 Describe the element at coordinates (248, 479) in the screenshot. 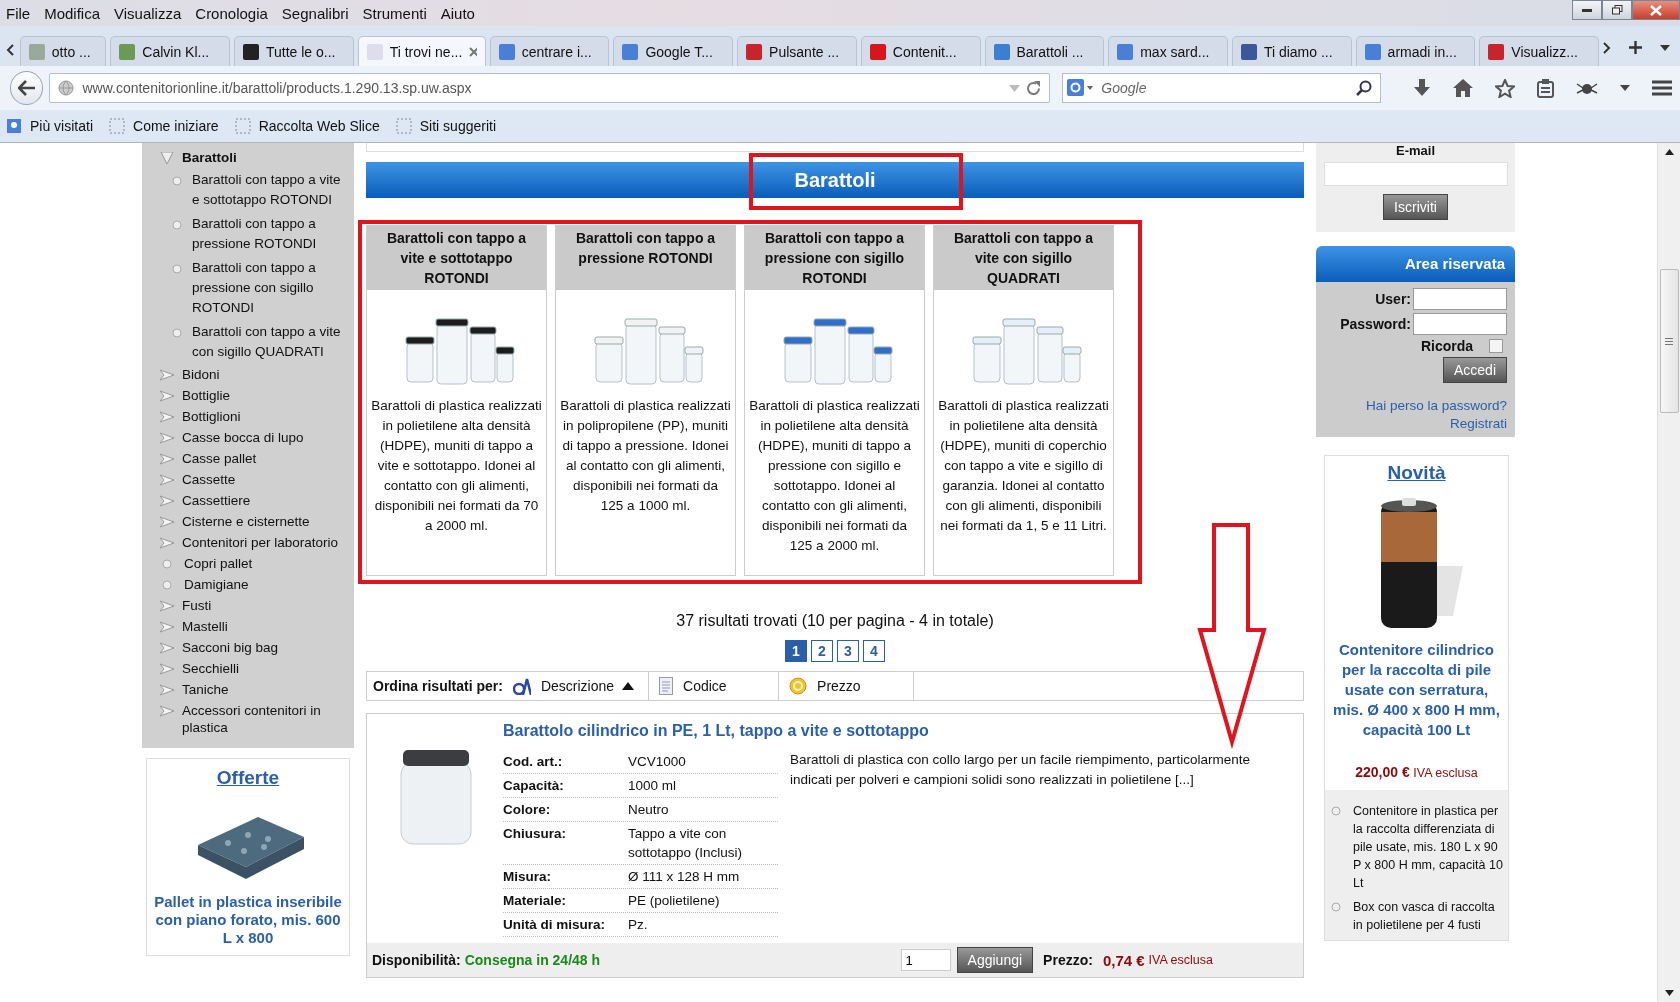

I see `sidebar-item: Cassette` at that location.